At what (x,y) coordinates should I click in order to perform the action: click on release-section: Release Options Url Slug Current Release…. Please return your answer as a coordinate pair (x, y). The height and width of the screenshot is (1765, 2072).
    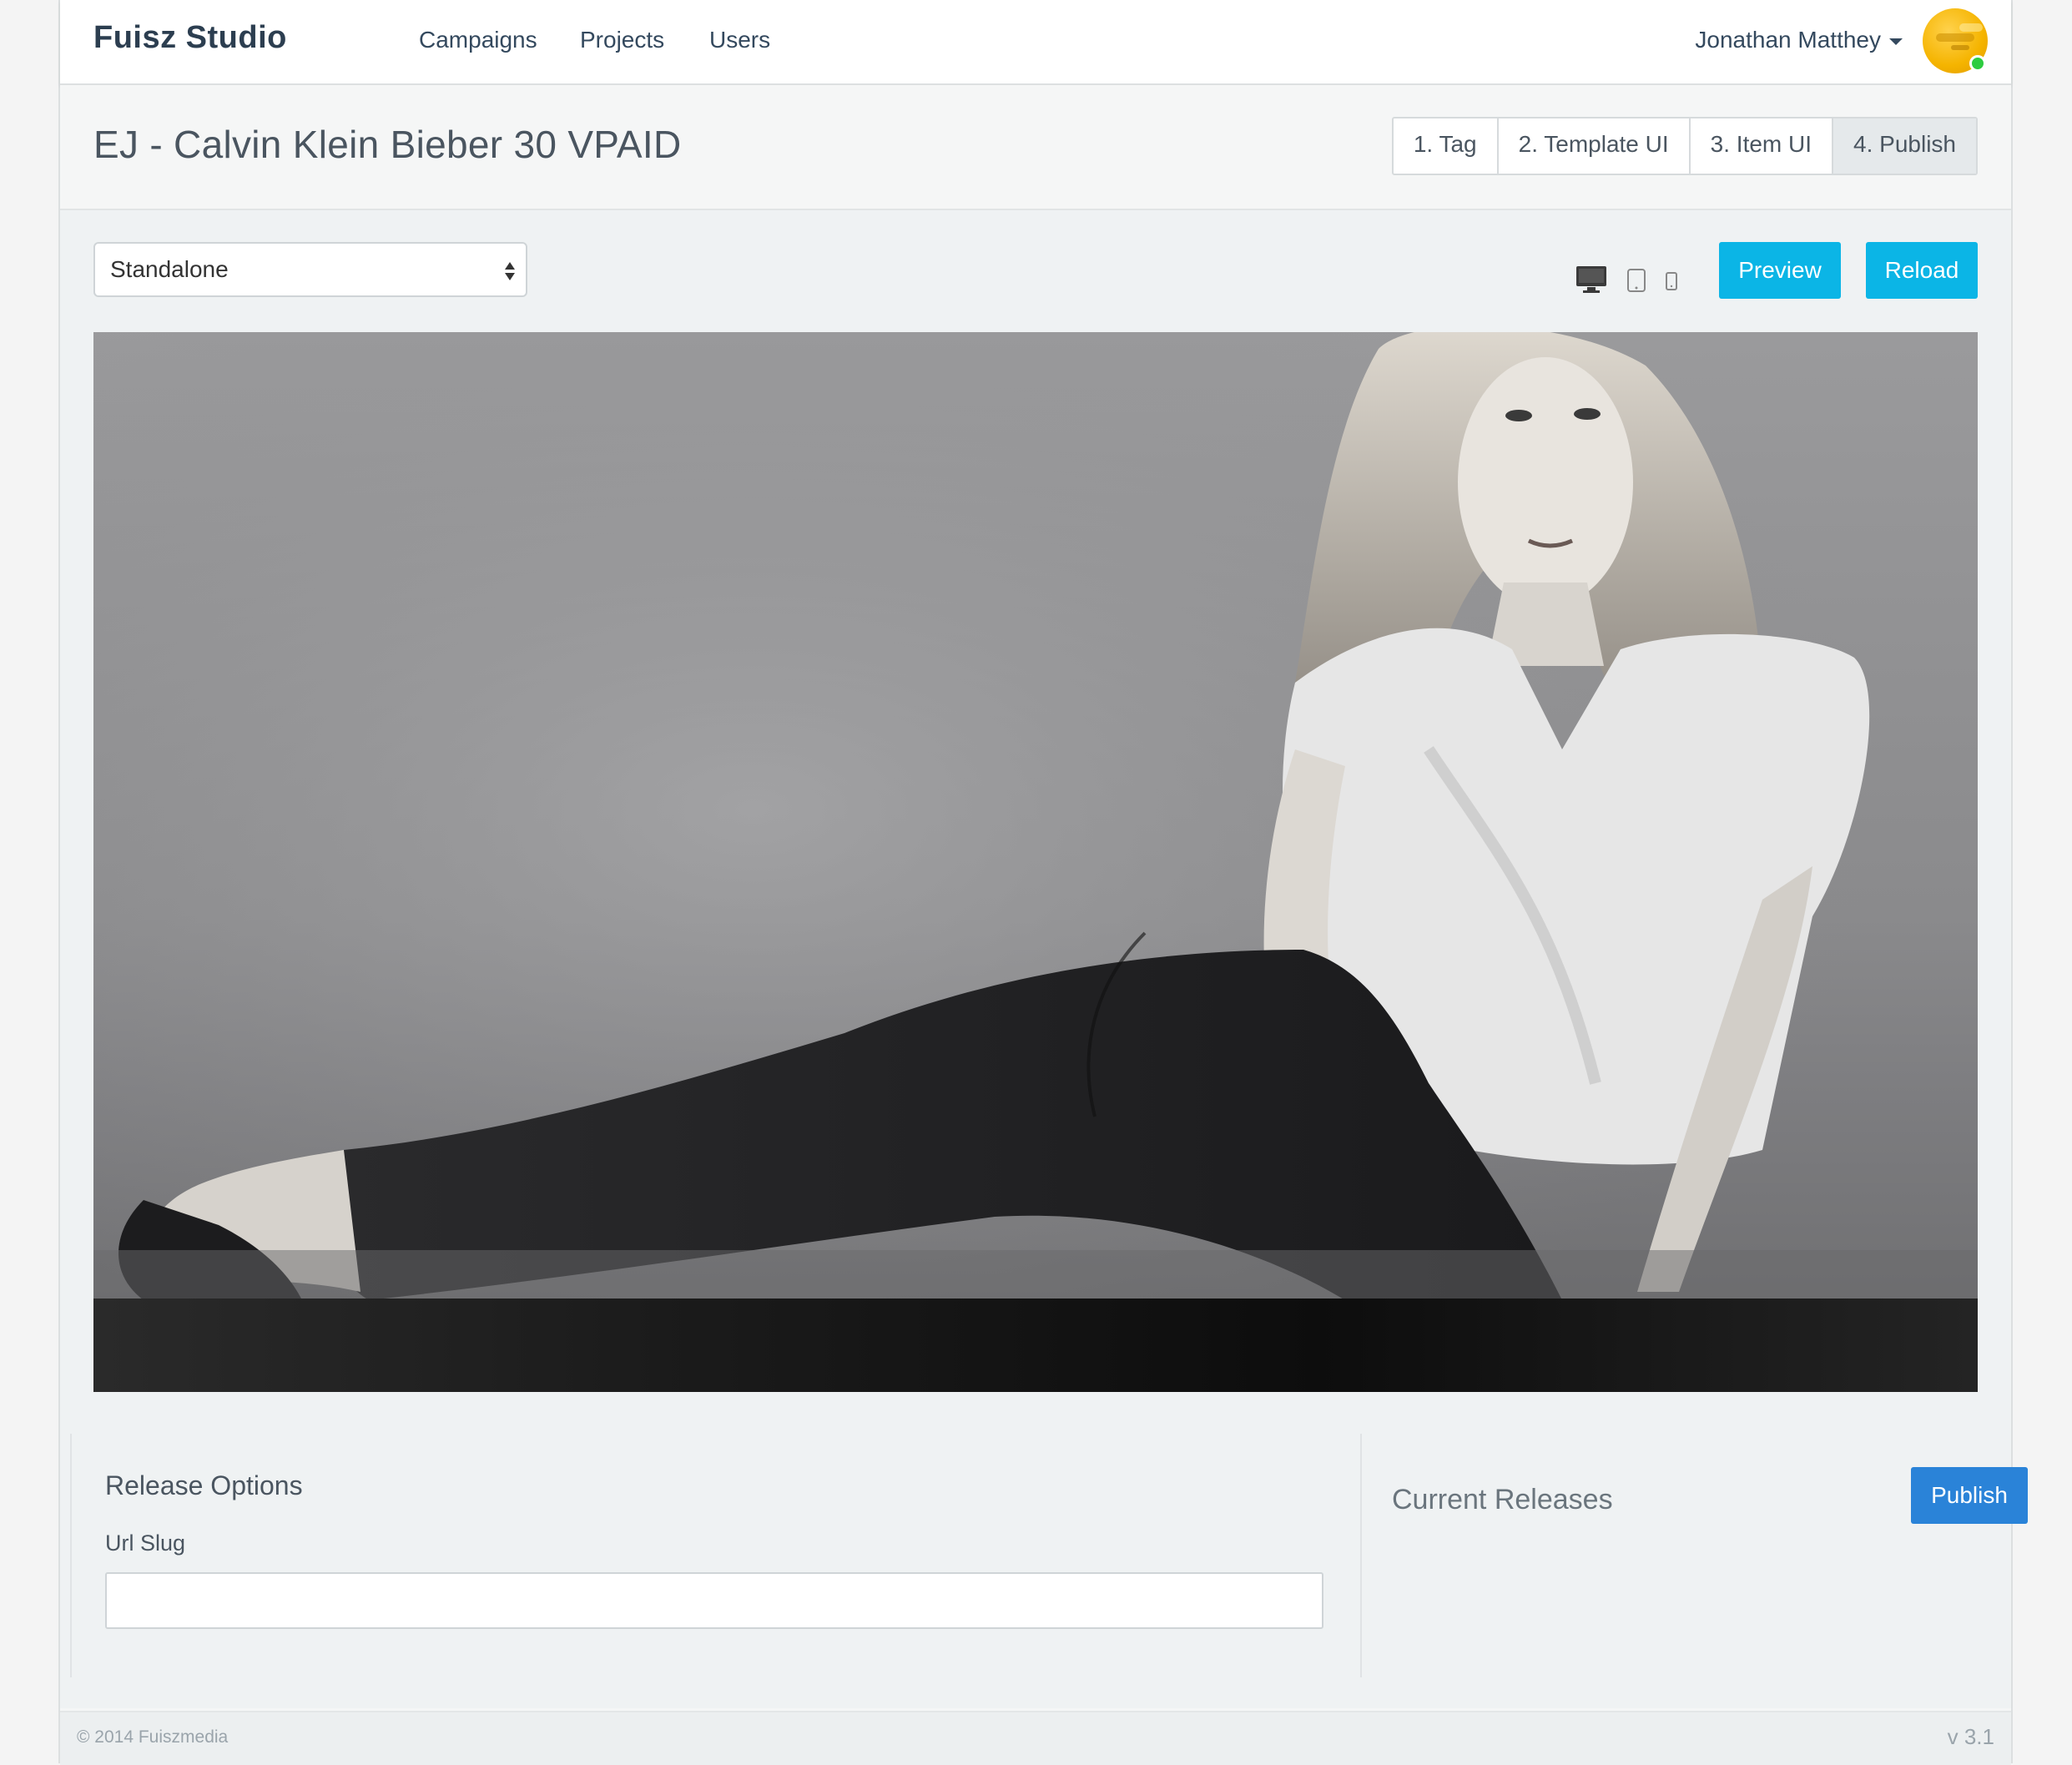
    Looking at the image, I should click on (1049, 1555).